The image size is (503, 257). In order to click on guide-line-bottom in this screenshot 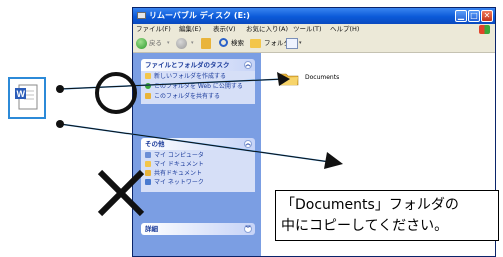, I will do `click(195, 143)`.